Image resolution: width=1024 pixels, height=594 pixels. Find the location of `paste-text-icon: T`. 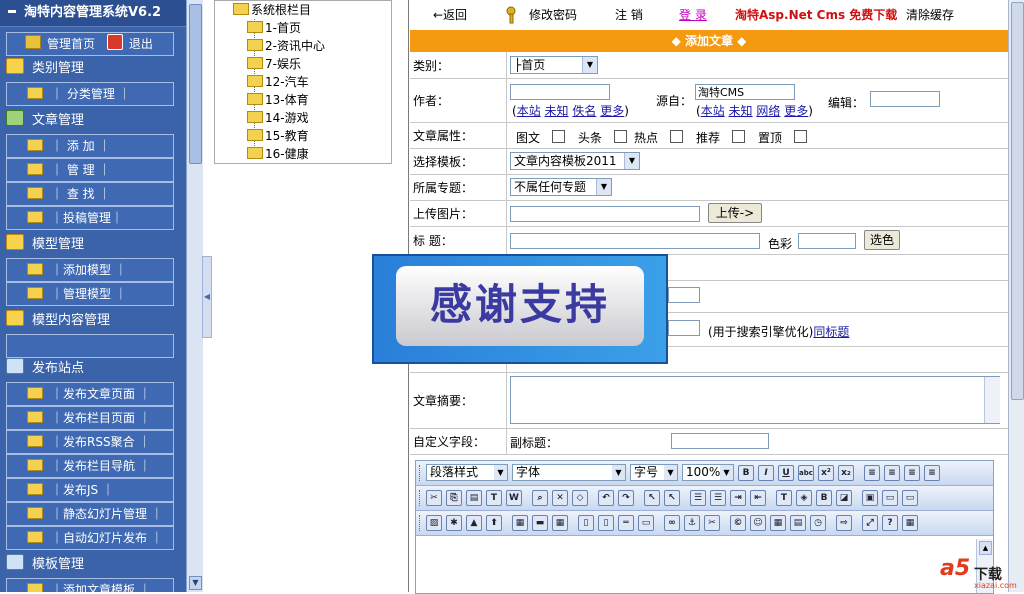

paste-text-icon: T is located at coordinates (494, 498).